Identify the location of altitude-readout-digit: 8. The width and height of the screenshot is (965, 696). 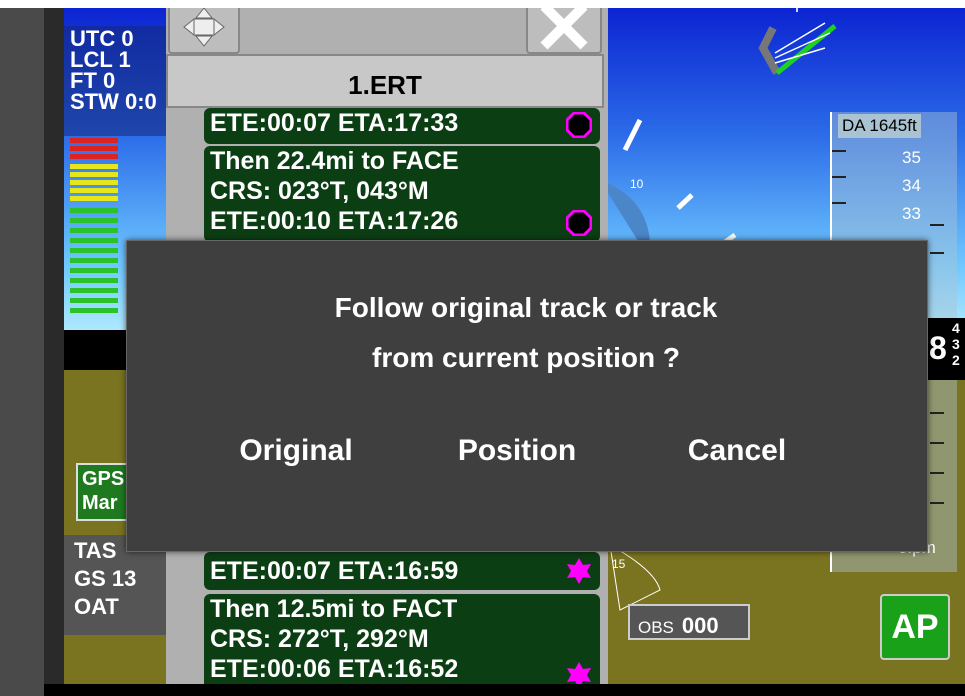
(938, 348).